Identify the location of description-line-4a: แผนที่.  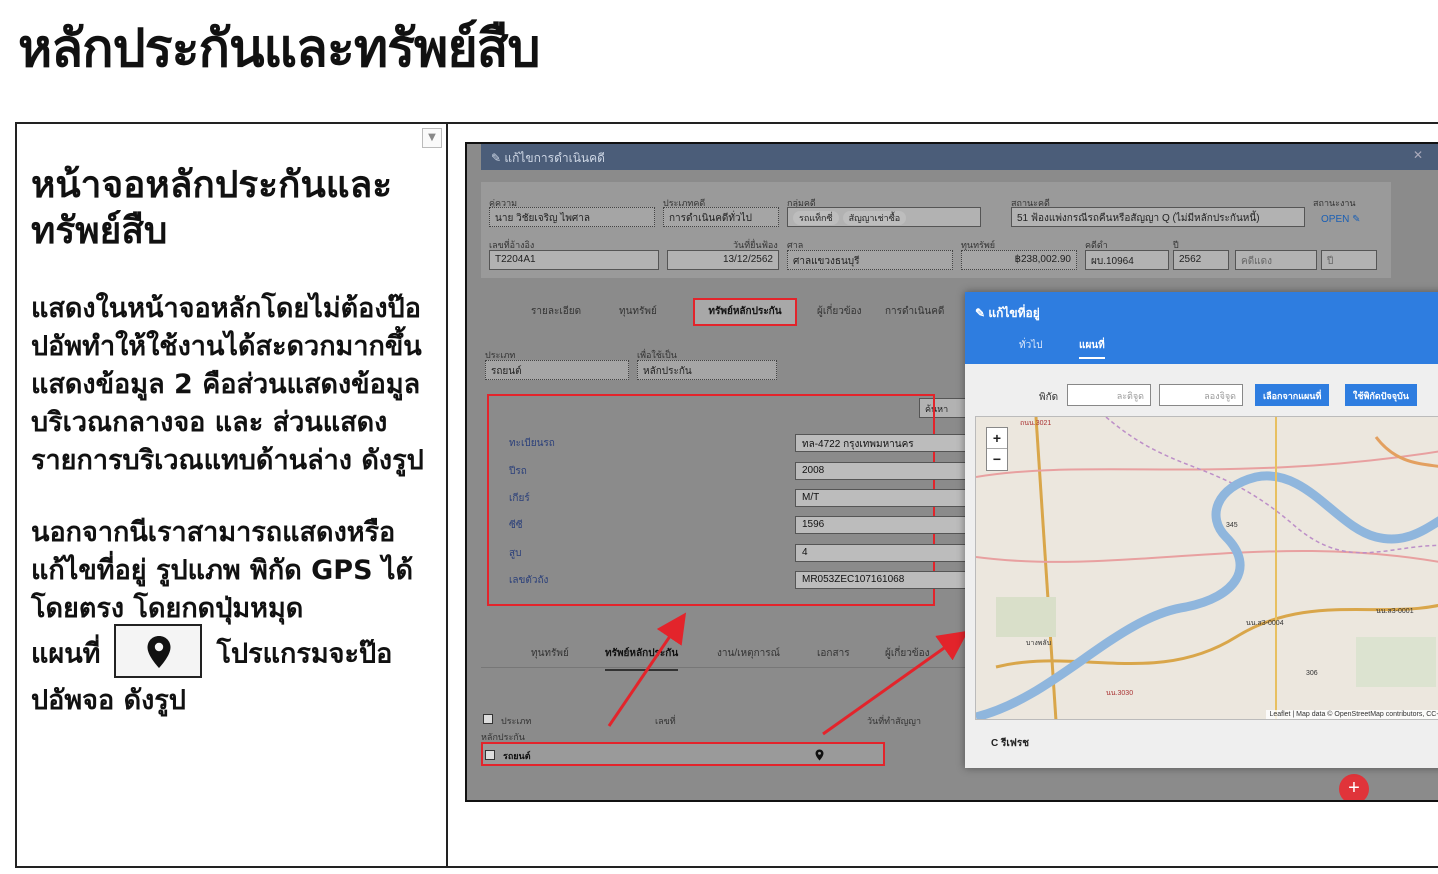
(66, 654).